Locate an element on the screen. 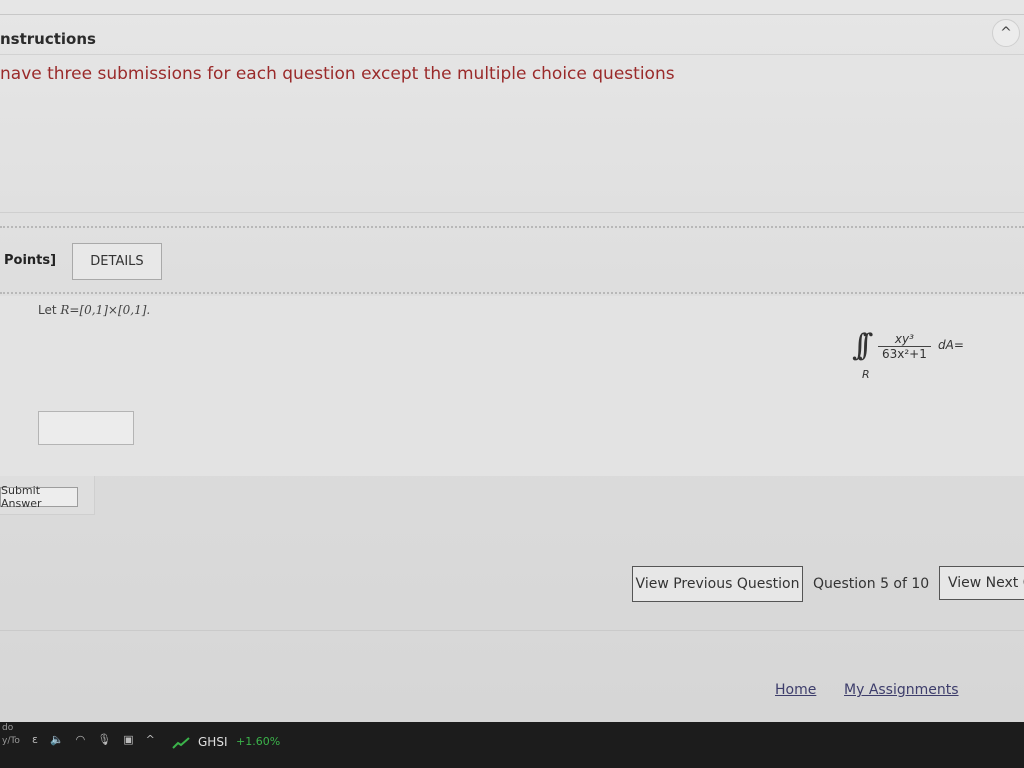 This screenshot has height=768, width=1024. differential: dA= is located at coordinates (951, 345).